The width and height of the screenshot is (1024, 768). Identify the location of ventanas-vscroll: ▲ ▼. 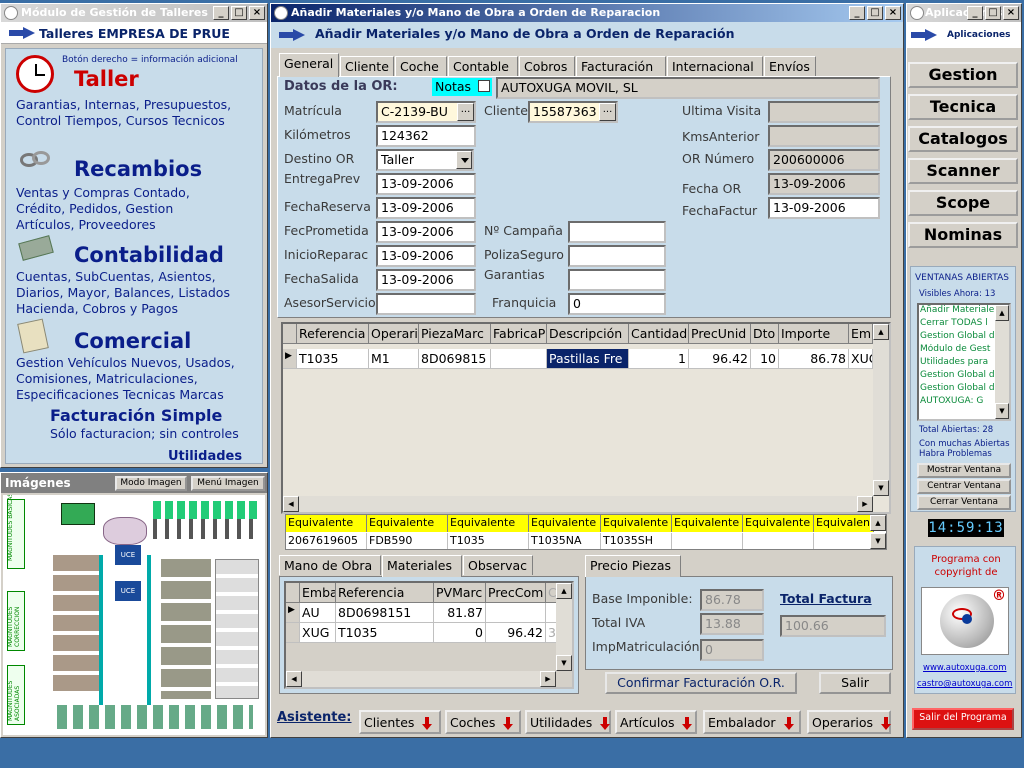
(1002, 362).